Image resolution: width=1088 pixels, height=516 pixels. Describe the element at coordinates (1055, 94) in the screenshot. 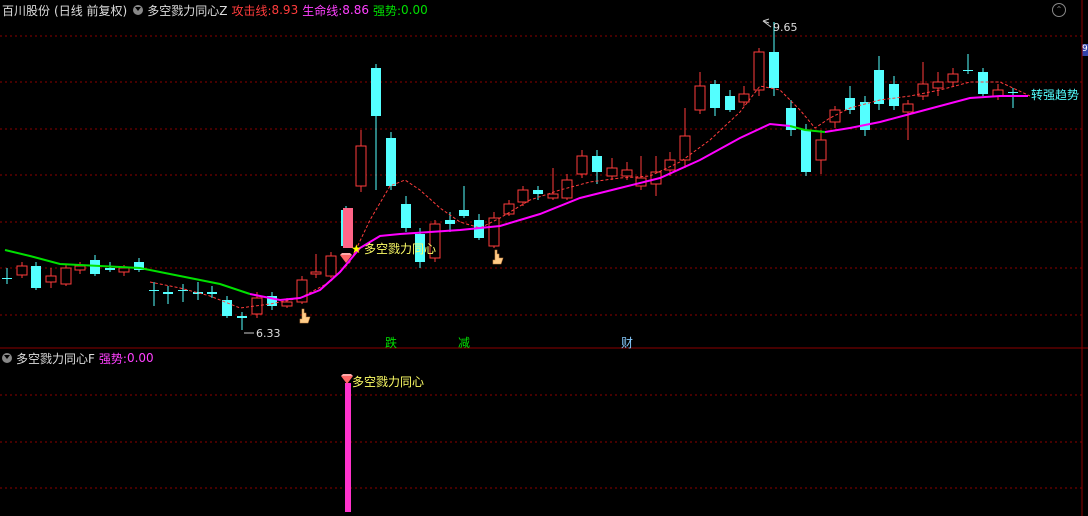

I see `trend-label: 转强趋势` at that location.